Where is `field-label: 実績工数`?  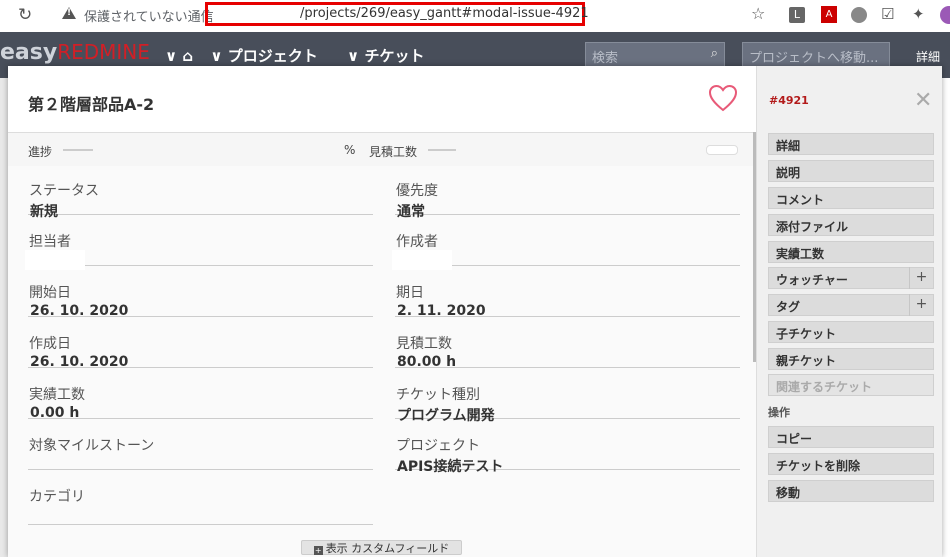
field-label: 実績工数 is located at coordinates (57, 395).